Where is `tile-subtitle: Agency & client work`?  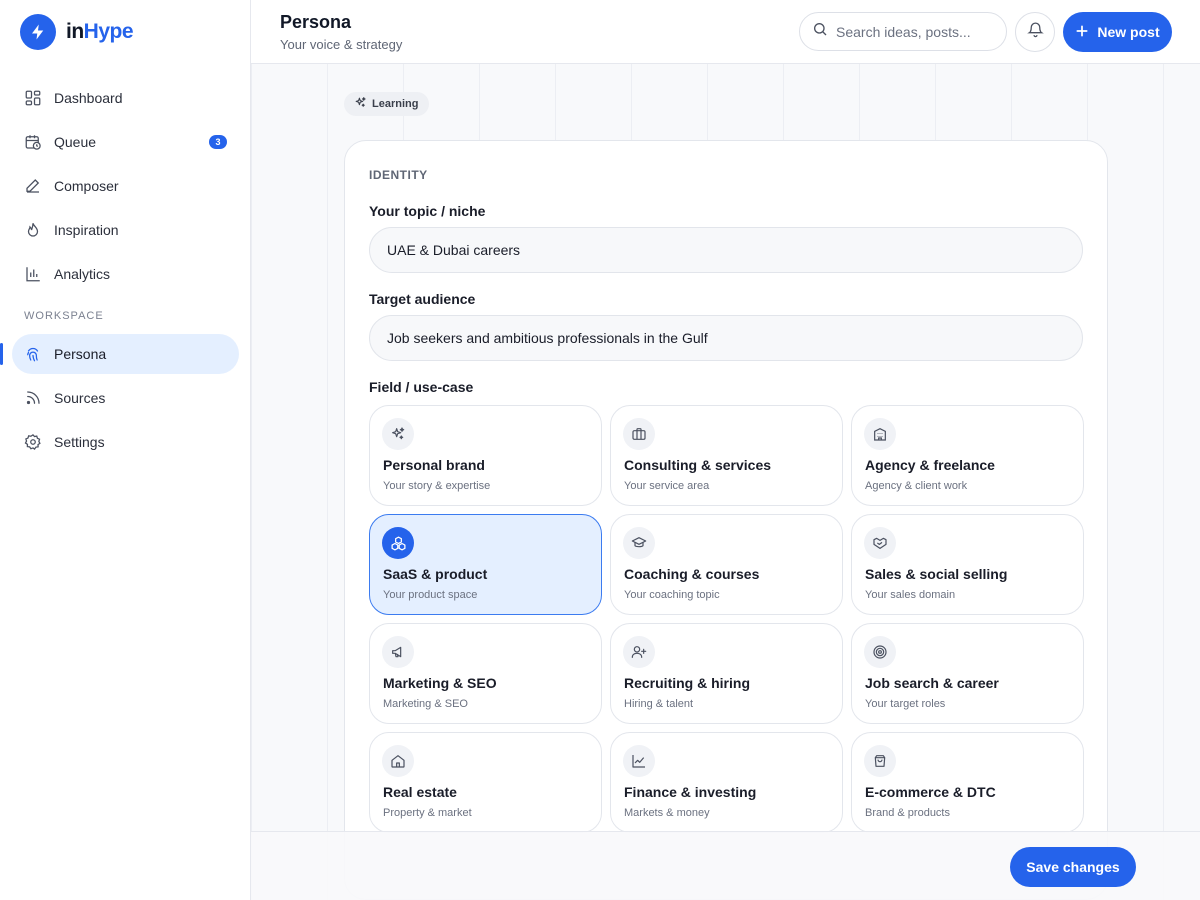 tile-subtitle: Agency & client work is located at coordinates (916, 486).